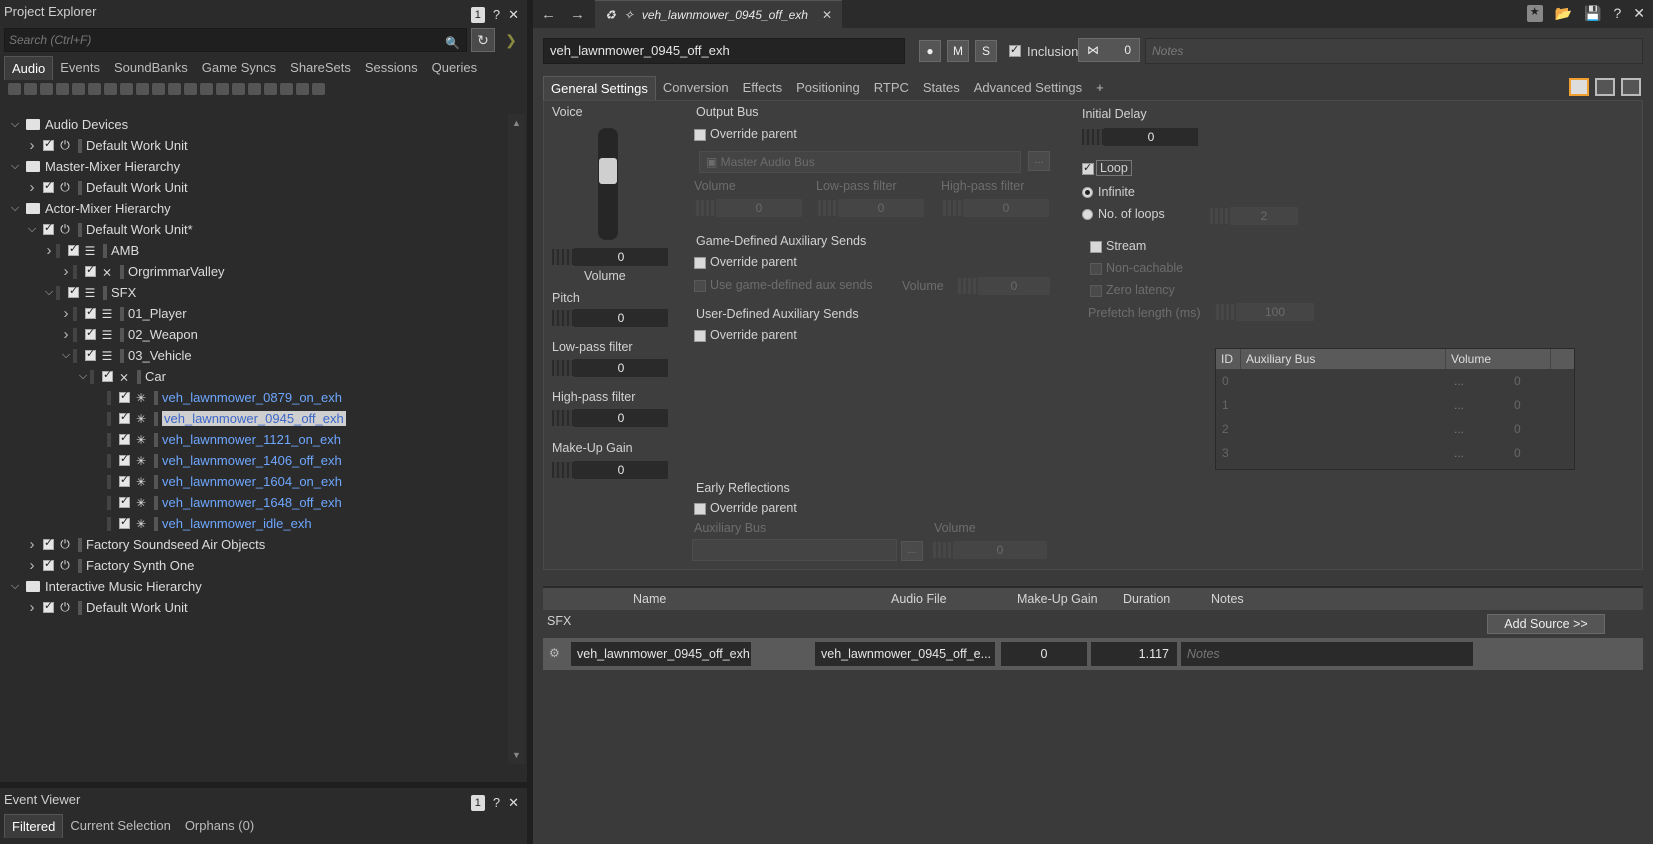 Image resolution: width=1653 pixels, height=844 pixels. Describe the element at coordinates (86, 124) in the screenshot. I see `tree-item-label: Audio Devices` at that location.